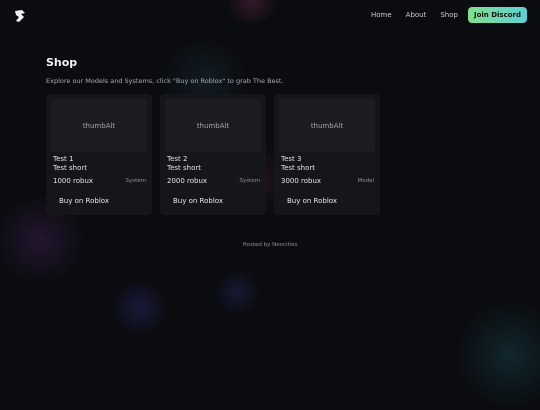  Describe the element at coordinates (62, 62) in the screenshot. I see `page-title: Shop` at that location.